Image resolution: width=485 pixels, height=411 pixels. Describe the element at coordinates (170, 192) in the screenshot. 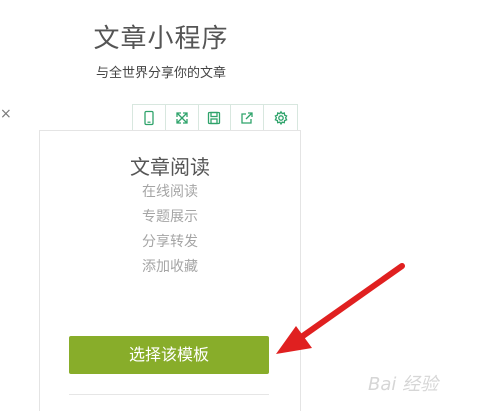

I see `feature-item: 在线阅读` at that location.